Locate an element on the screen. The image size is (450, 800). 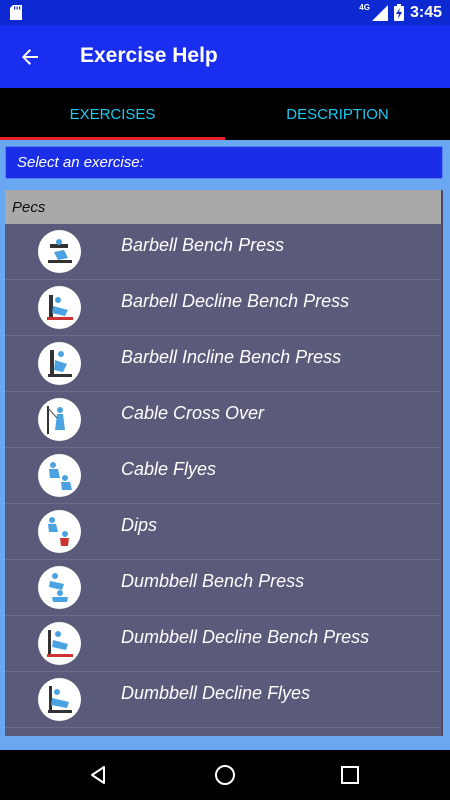
nav-home-button is located at coordinates (225, 775).